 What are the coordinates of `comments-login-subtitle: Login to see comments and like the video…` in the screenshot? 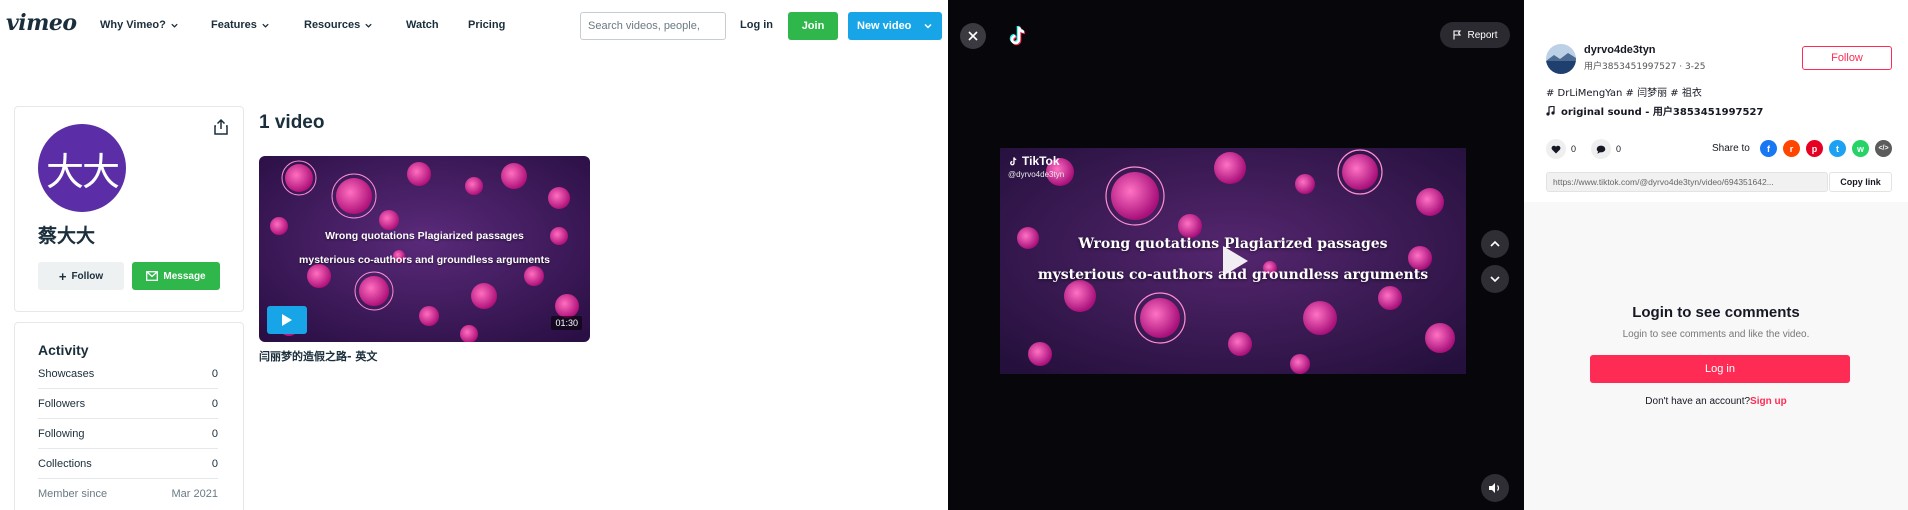 It's located at (1716, 334).